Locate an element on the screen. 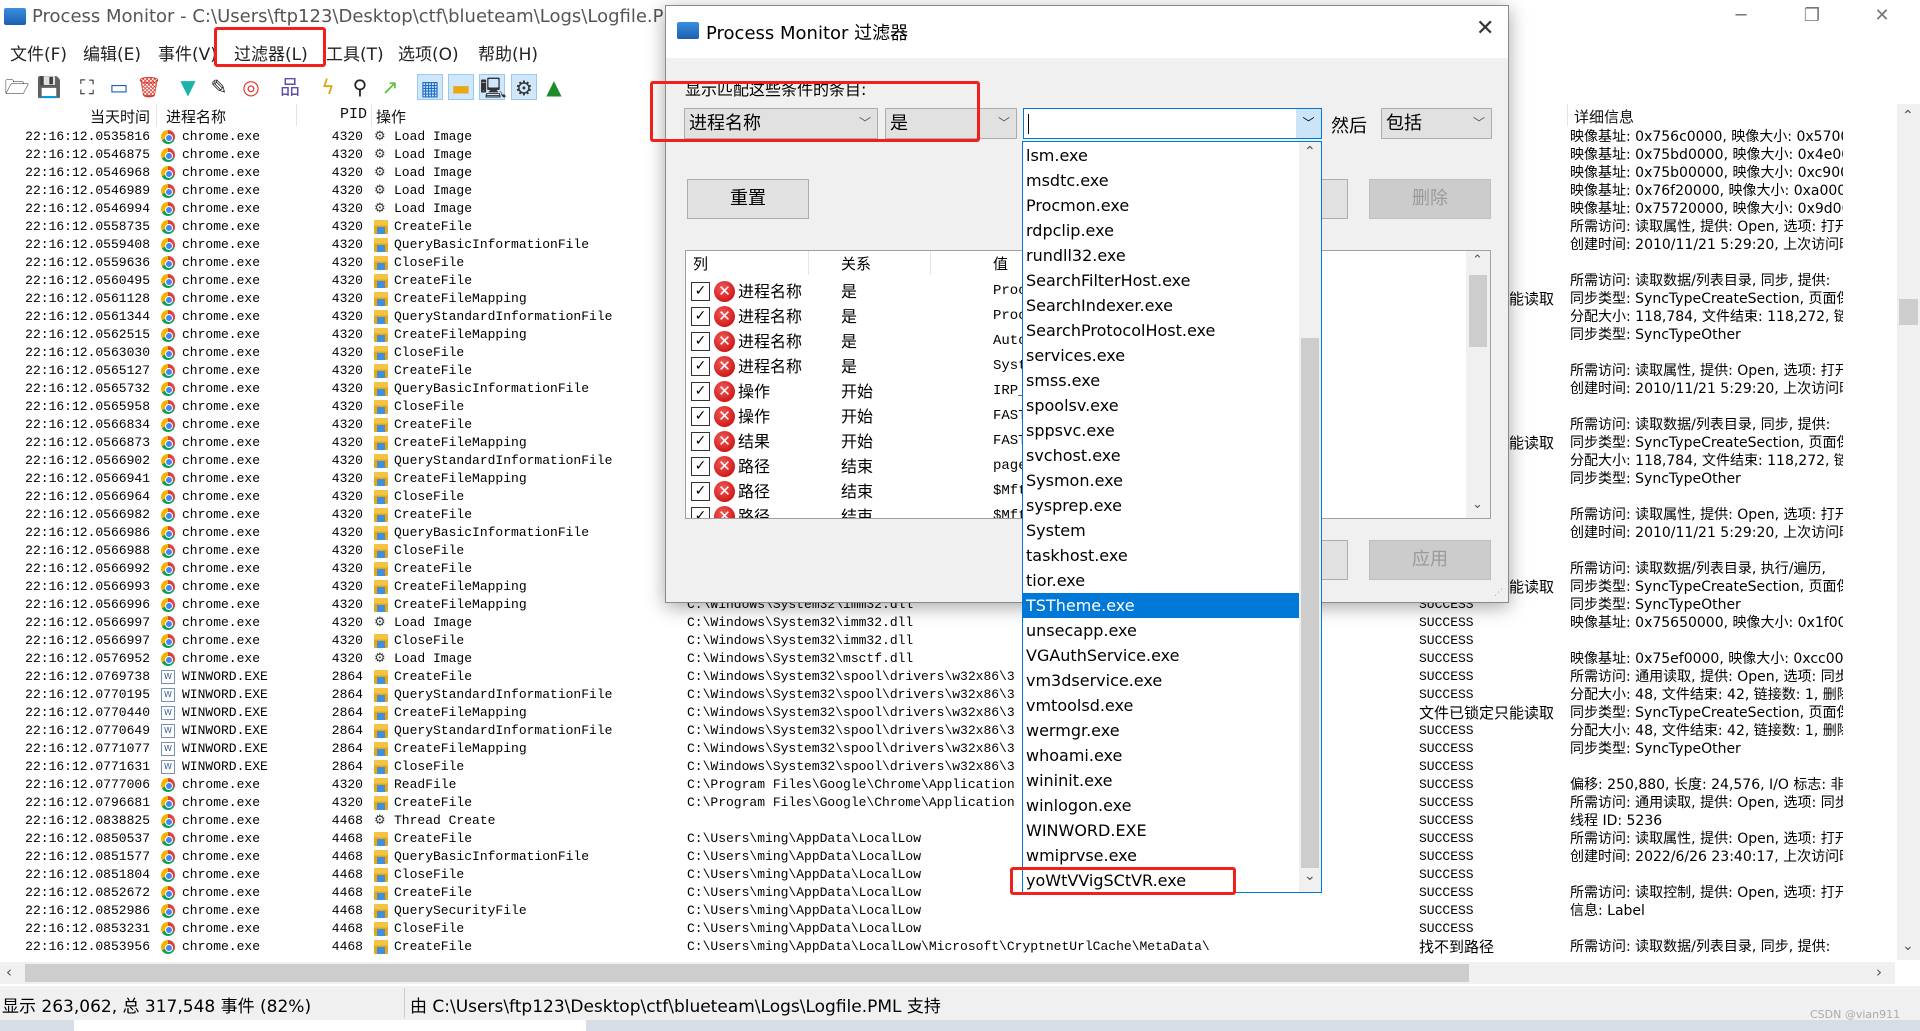  dropdown-option: wermgr.exe is located at coordinates (1161, 730).